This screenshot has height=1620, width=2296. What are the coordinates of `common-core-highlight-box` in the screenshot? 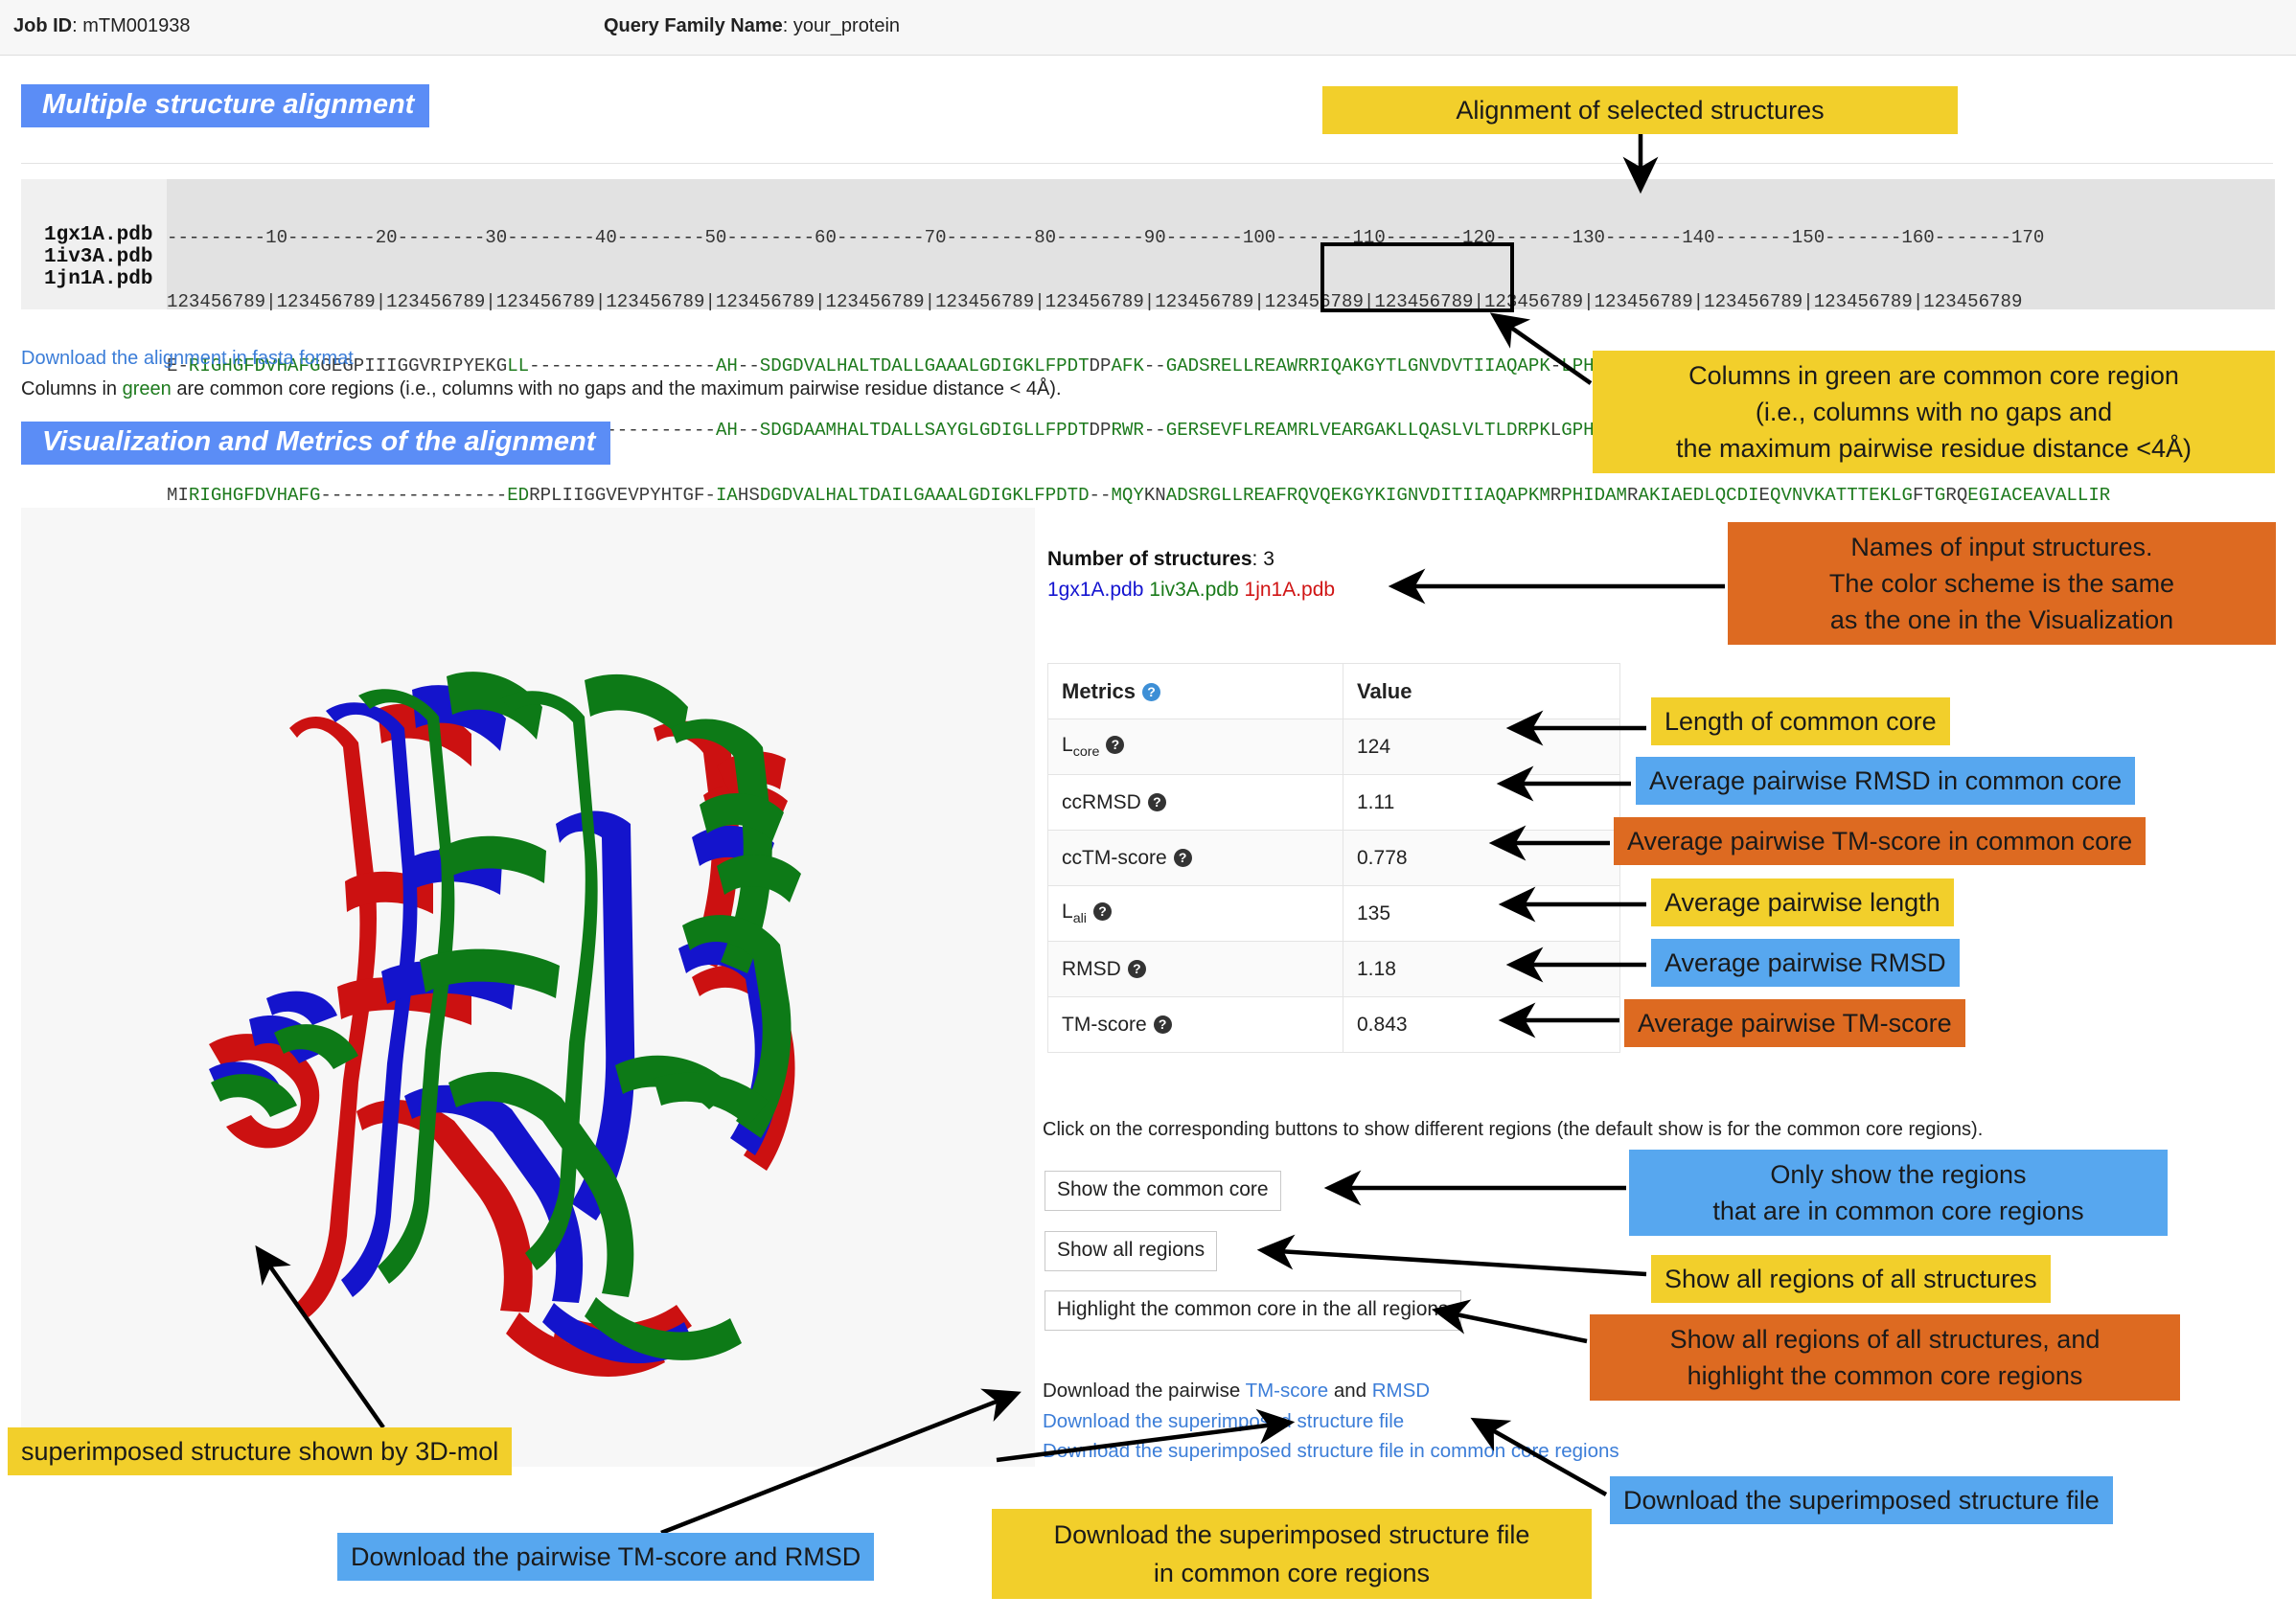 It's located at (1417, 277).